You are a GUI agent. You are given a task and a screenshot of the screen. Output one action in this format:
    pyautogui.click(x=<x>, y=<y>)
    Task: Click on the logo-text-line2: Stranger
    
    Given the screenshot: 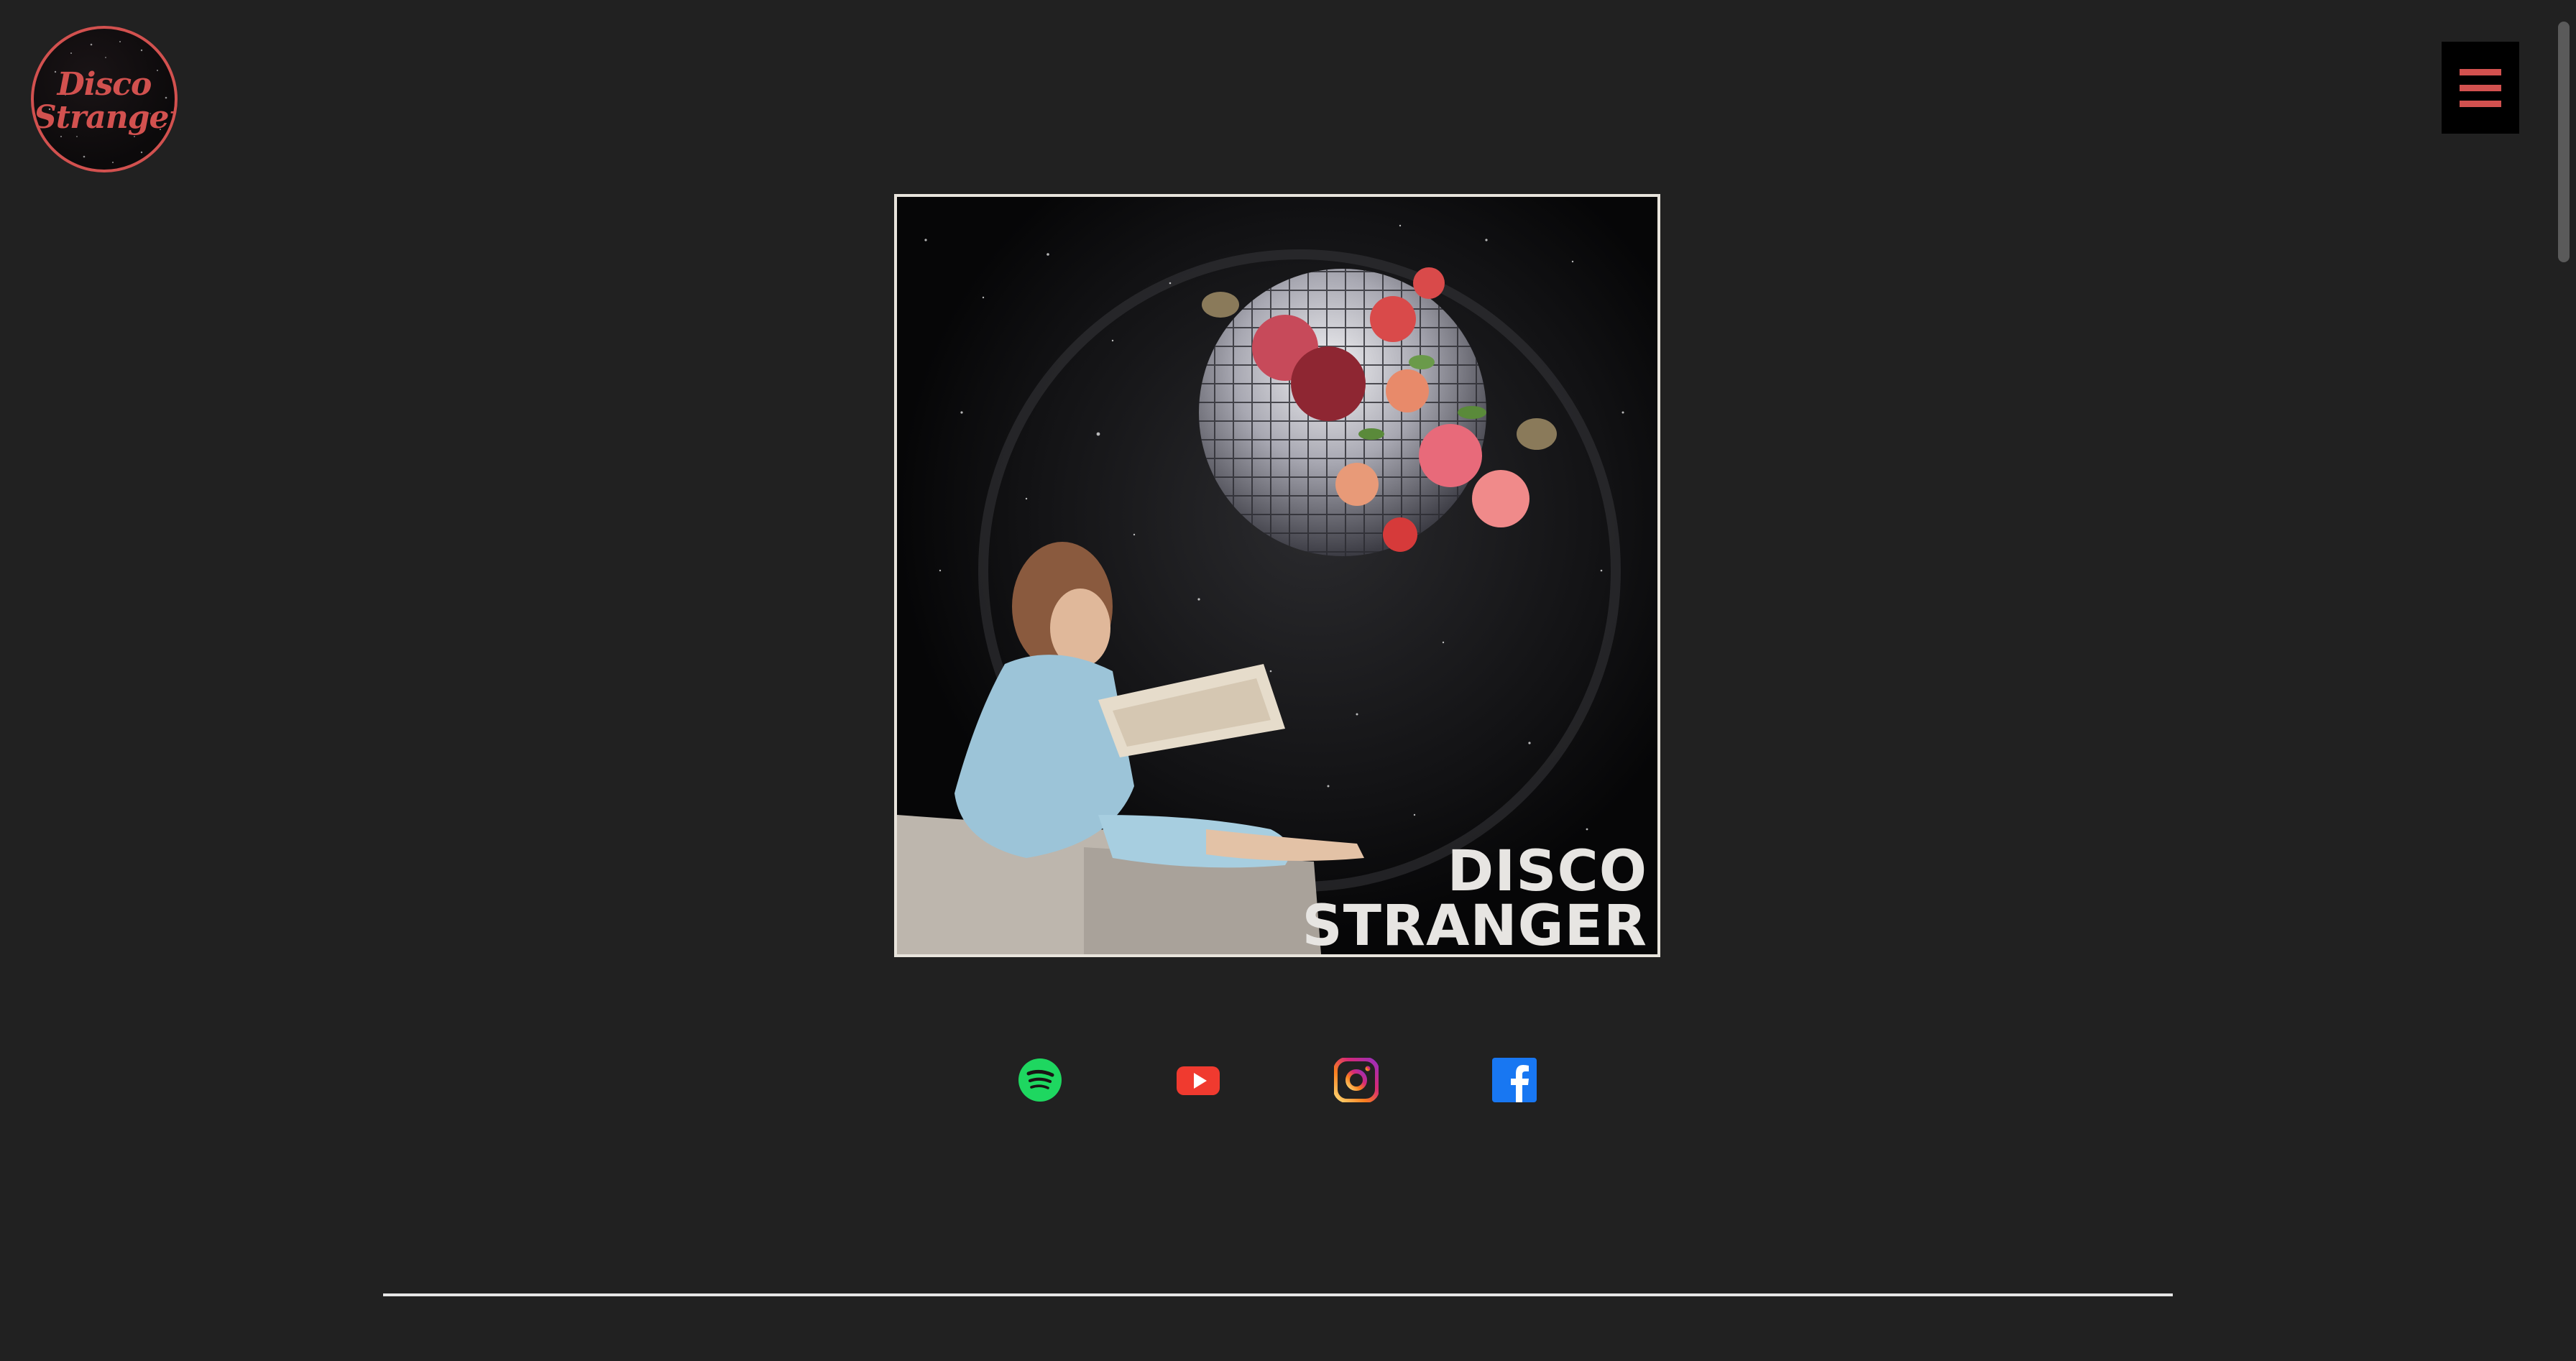 What is the action you would take?
    pyautogui.click(x=106, y=117)
    